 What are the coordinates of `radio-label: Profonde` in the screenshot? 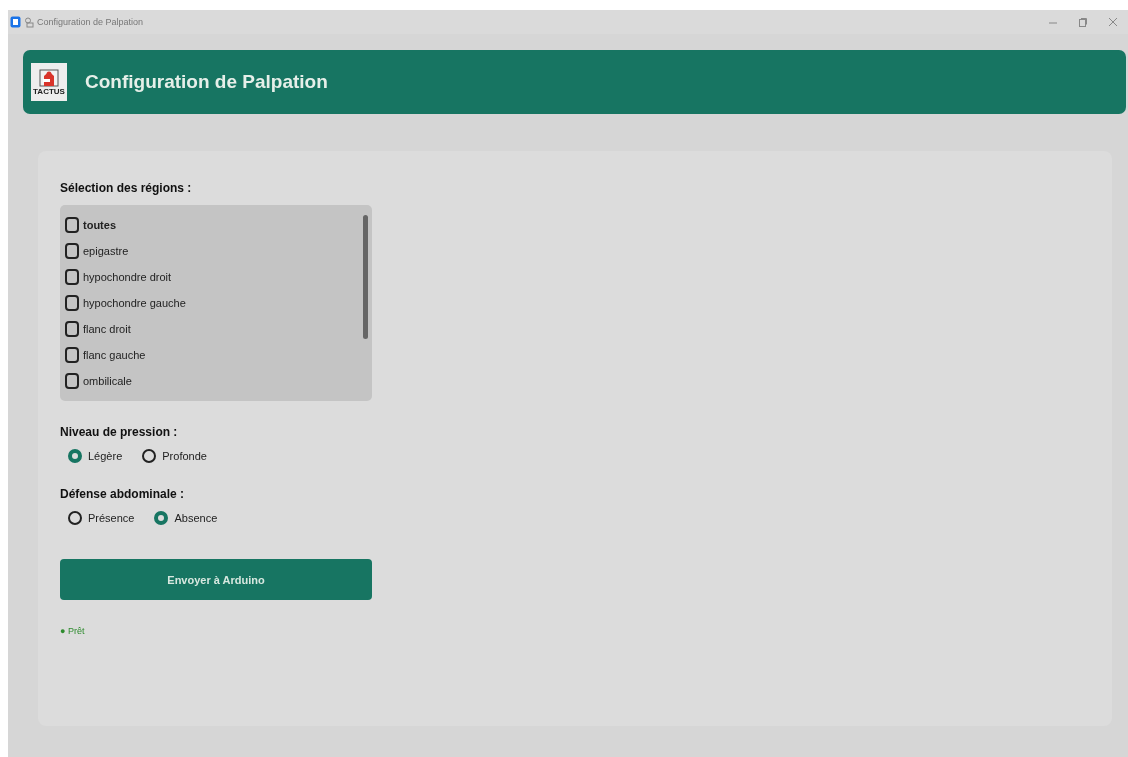 It's located at (184, 456).